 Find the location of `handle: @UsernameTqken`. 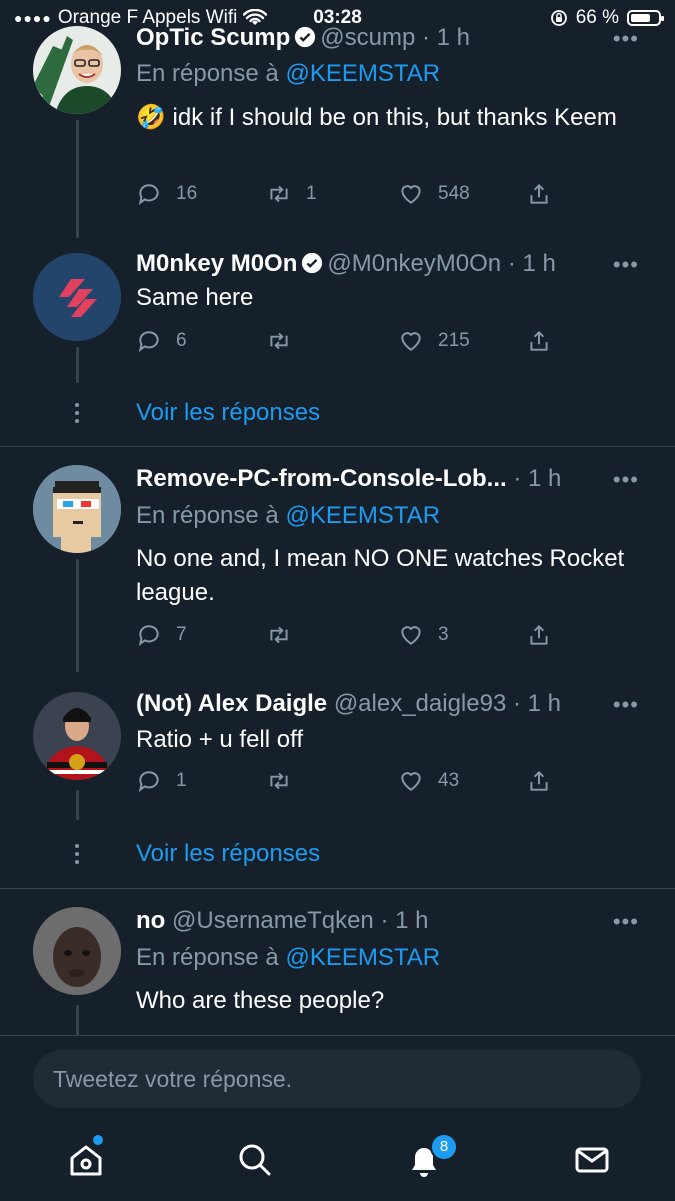

handle: @UsernameTqken is located at coordinates (273, 920).